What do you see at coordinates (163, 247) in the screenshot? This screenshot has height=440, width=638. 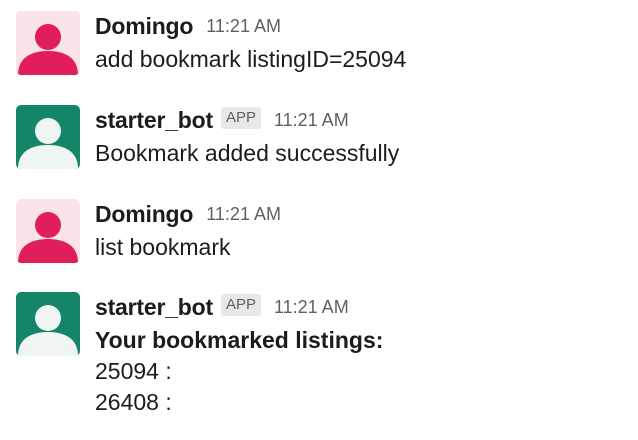 I see `message-text: list bookmark` at bounding box center [163, 247].